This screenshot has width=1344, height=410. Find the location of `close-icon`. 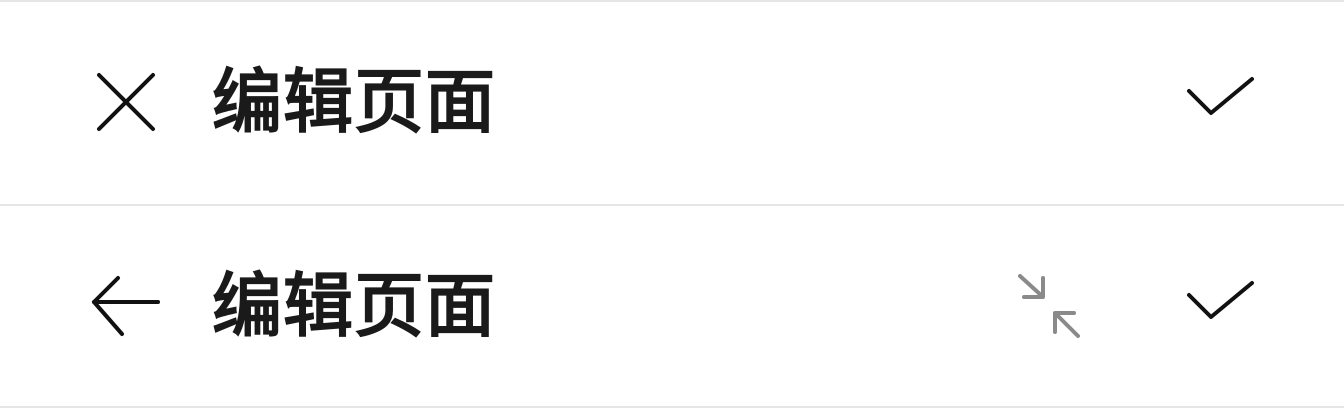

close-icon is located at coordinates (126, 102).